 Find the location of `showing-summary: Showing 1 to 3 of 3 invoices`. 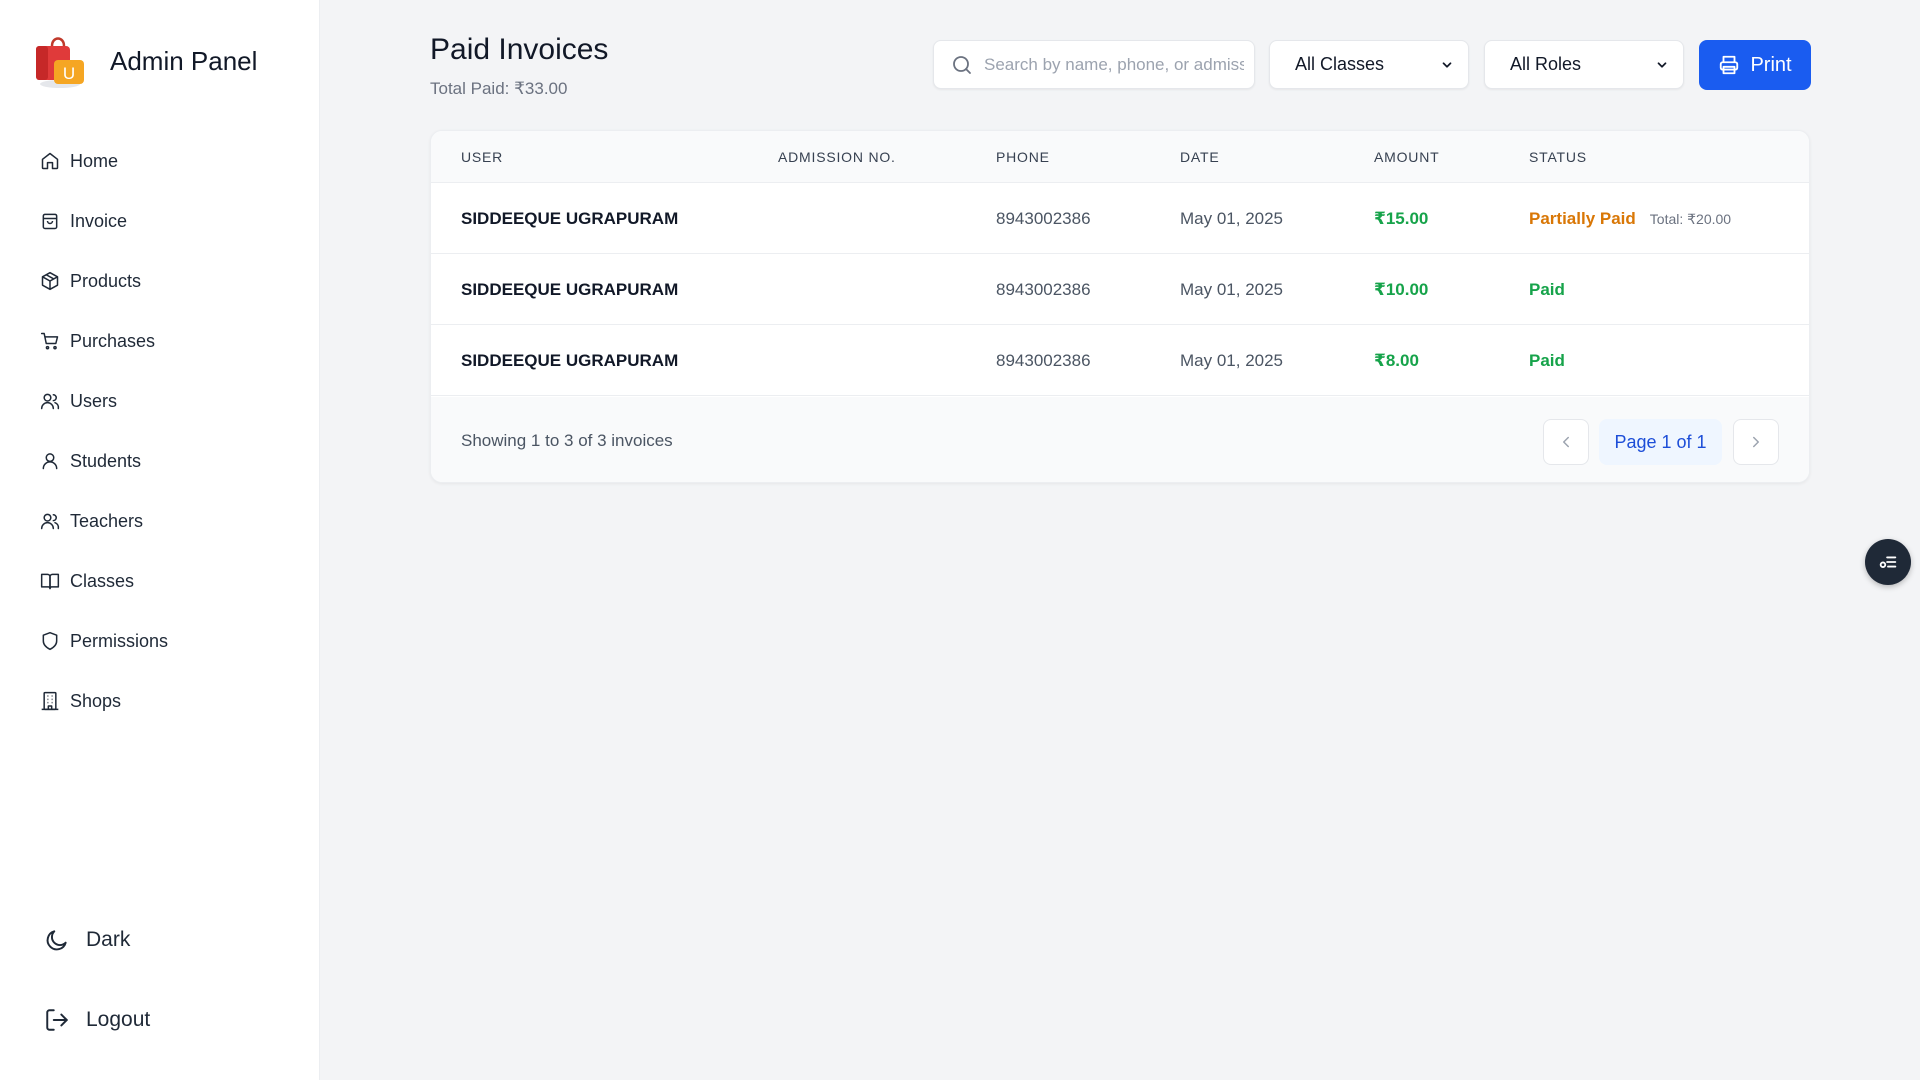

showing-summary: Showing 1 to 3 of 3 invoices is located at coordinates (567, 440).